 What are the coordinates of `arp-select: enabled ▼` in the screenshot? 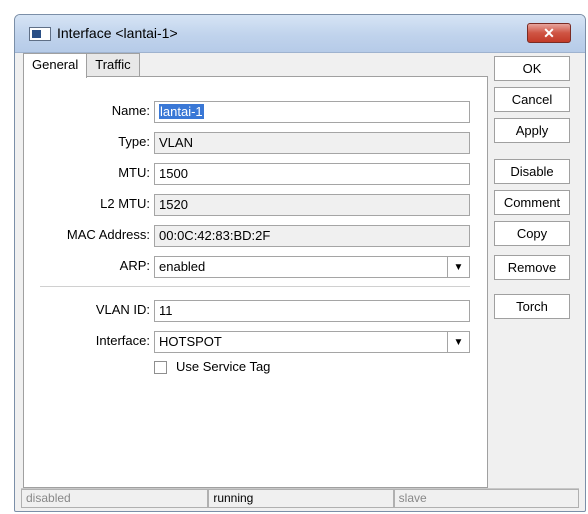 It's located at (312, 267).